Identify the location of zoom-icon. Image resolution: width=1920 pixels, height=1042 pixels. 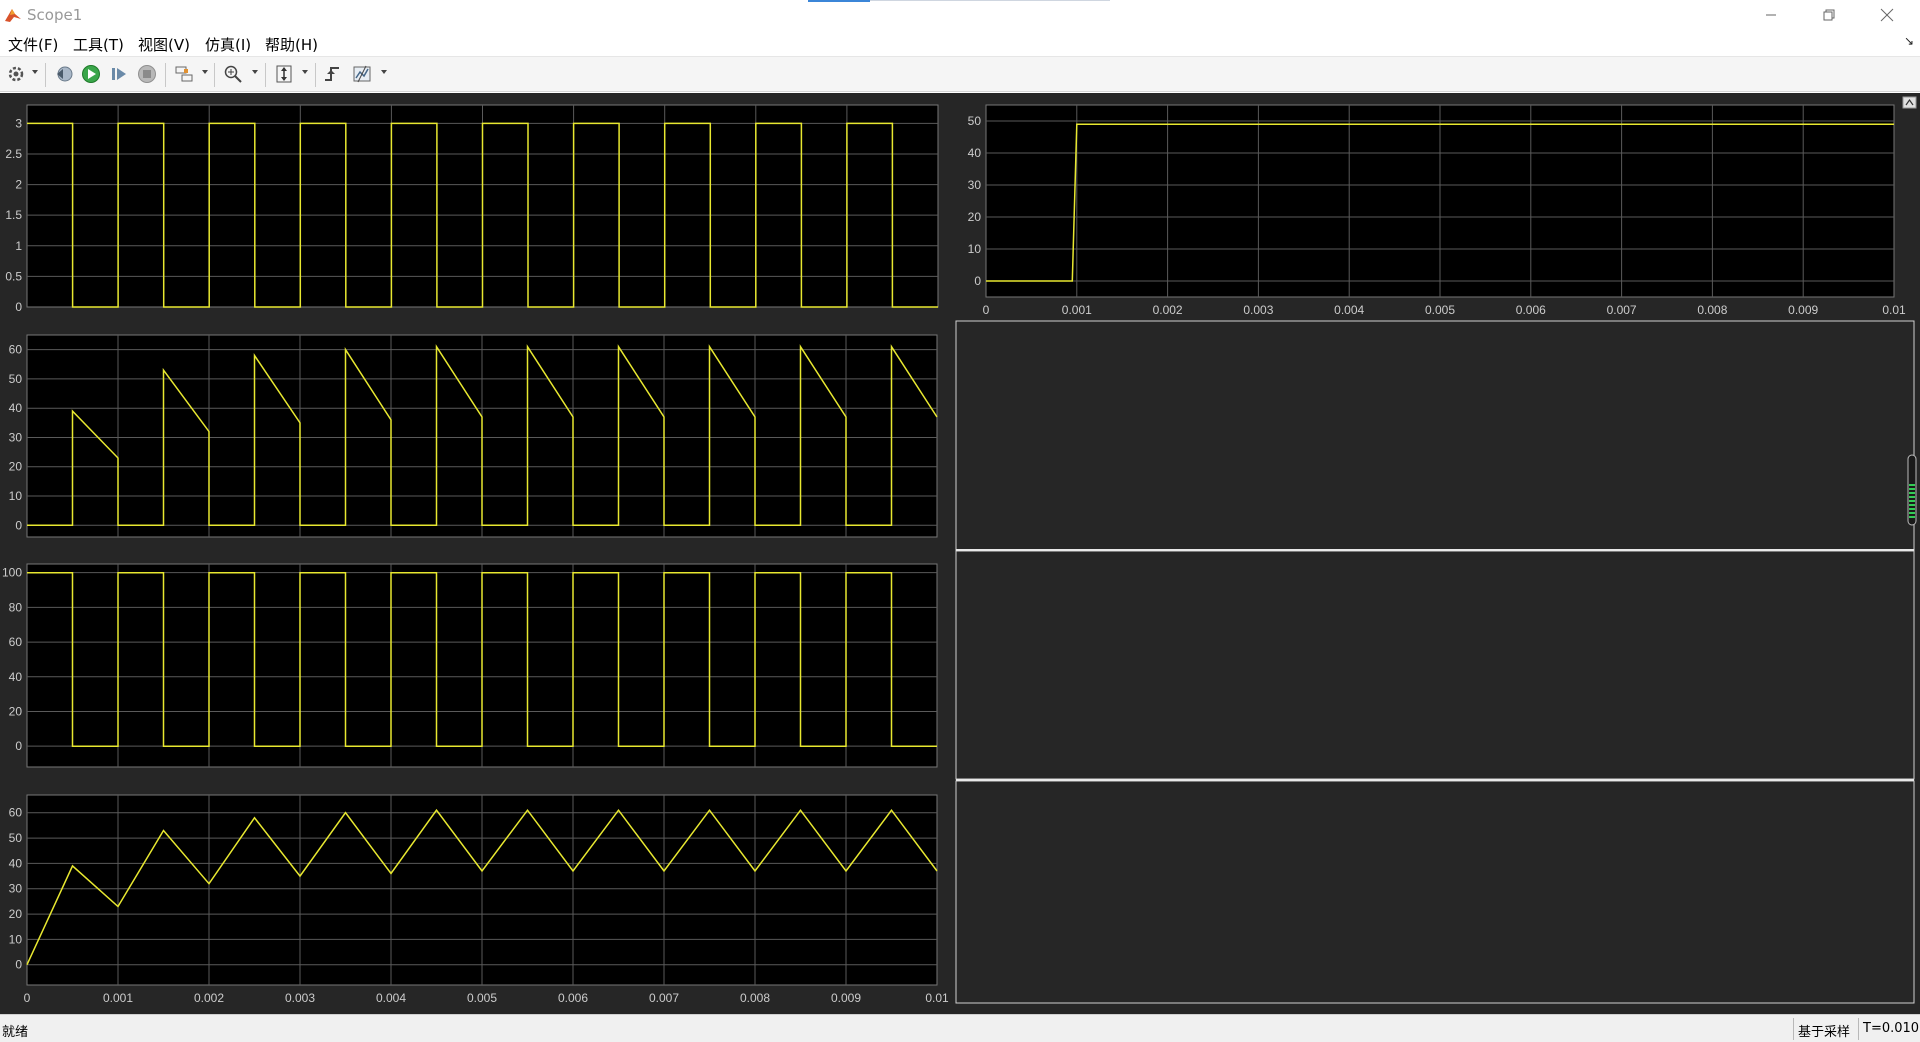
(233, 74).